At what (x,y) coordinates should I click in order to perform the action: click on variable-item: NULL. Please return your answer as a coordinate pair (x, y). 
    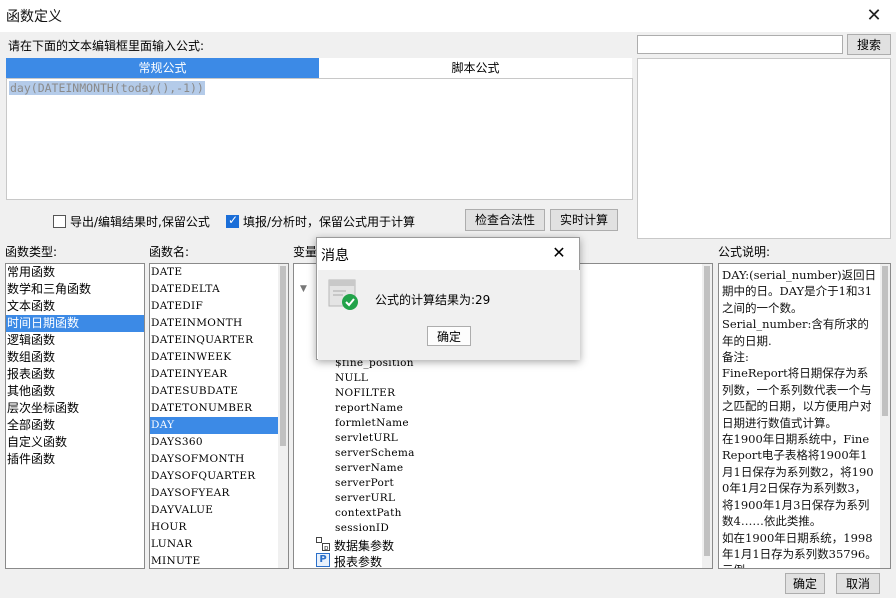
    Looking at the image, I should click on (351, 378).